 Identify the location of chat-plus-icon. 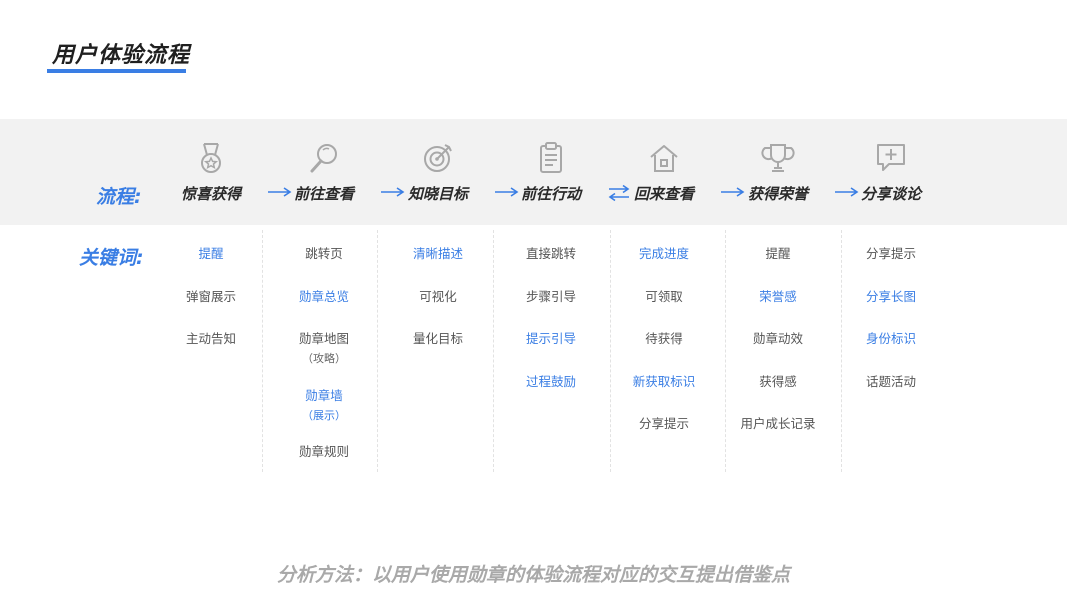
(891, 158).